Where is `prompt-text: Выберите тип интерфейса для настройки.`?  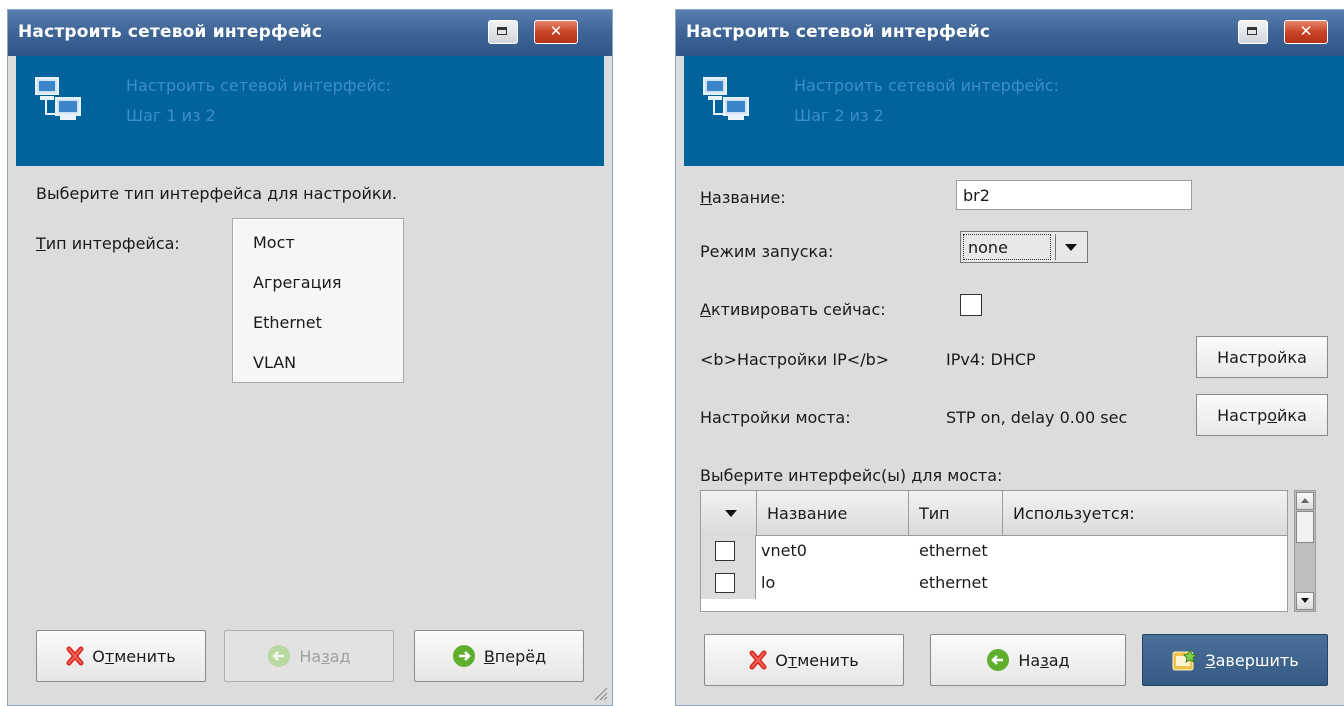
prompt-text: Выберите тип интерфейса для настройки. is located at coordinates (217, 193).